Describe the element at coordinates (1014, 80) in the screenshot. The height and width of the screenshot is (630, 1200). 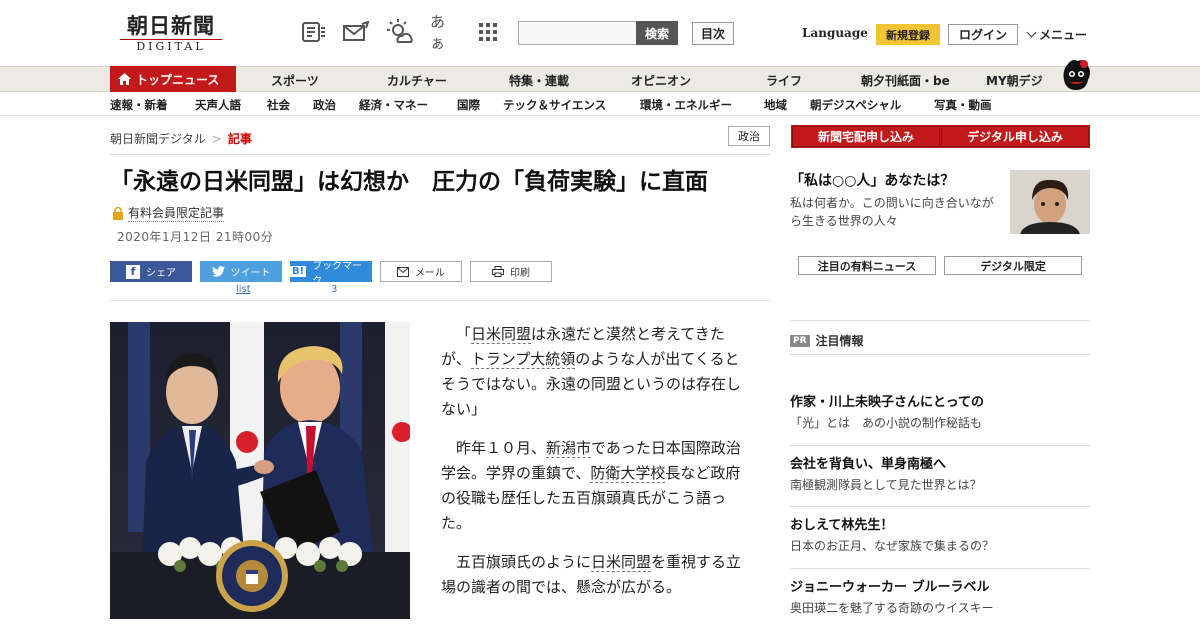
I see `nav-item-my-asadigi: MY朝デジ` at that location.